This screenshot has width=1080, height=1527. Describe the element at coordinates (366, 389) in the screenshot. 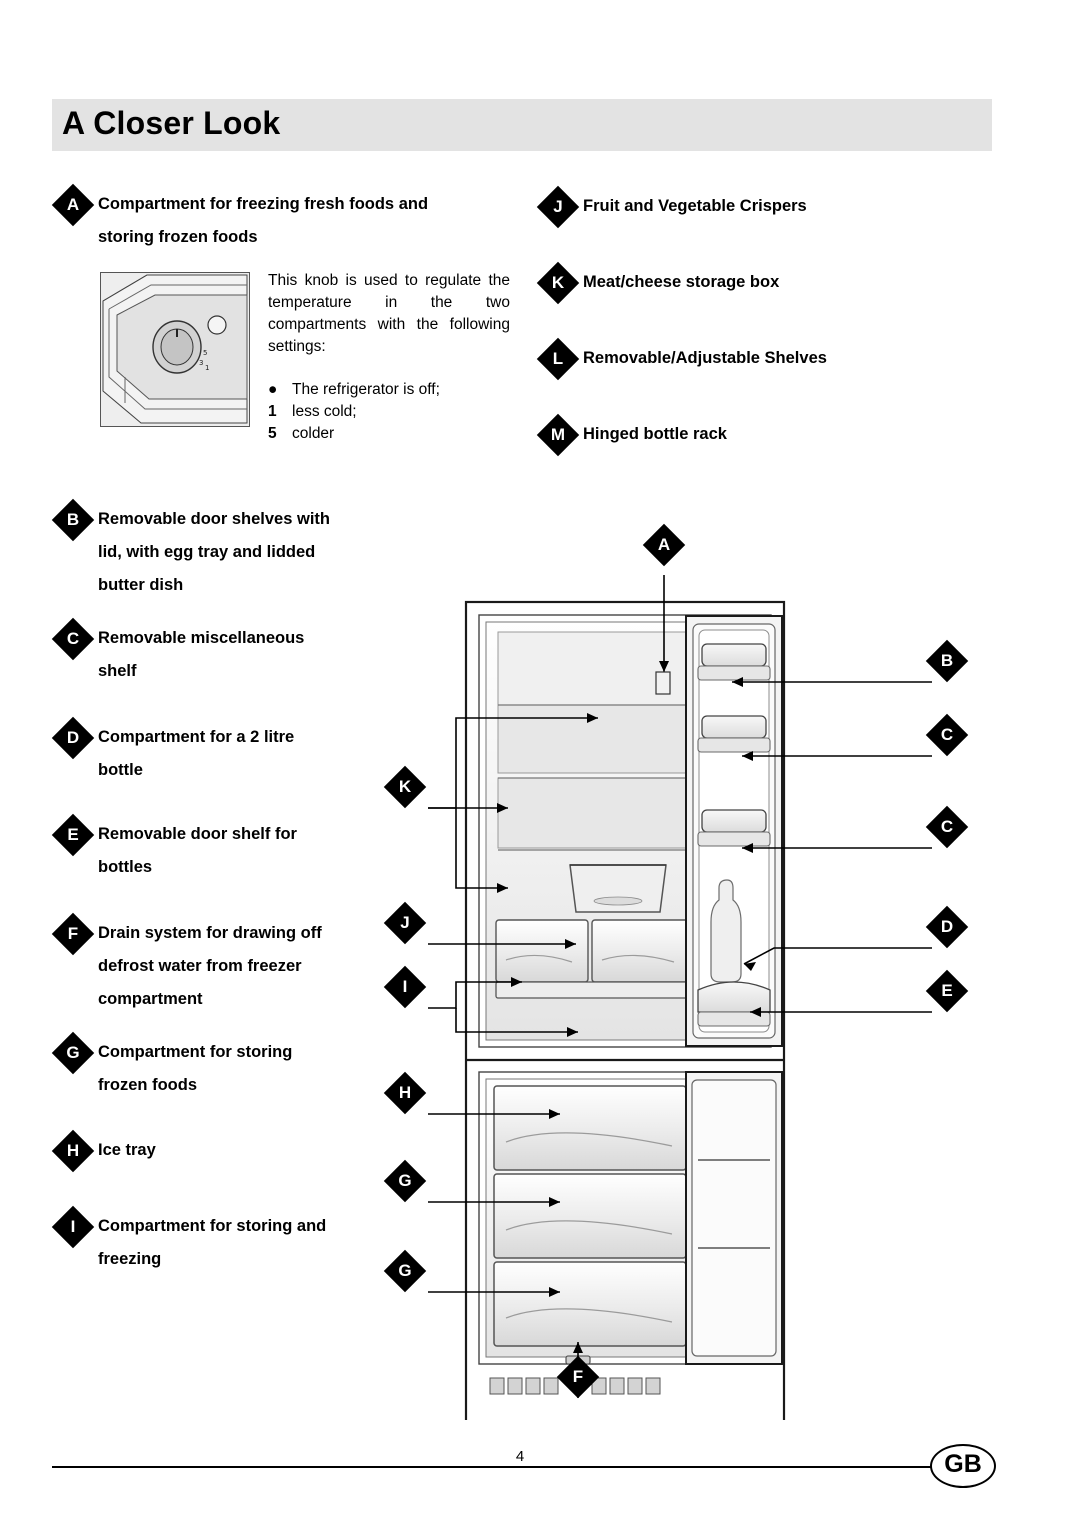

I see `knob-setting-label: The refrigerator is off;` at that location.